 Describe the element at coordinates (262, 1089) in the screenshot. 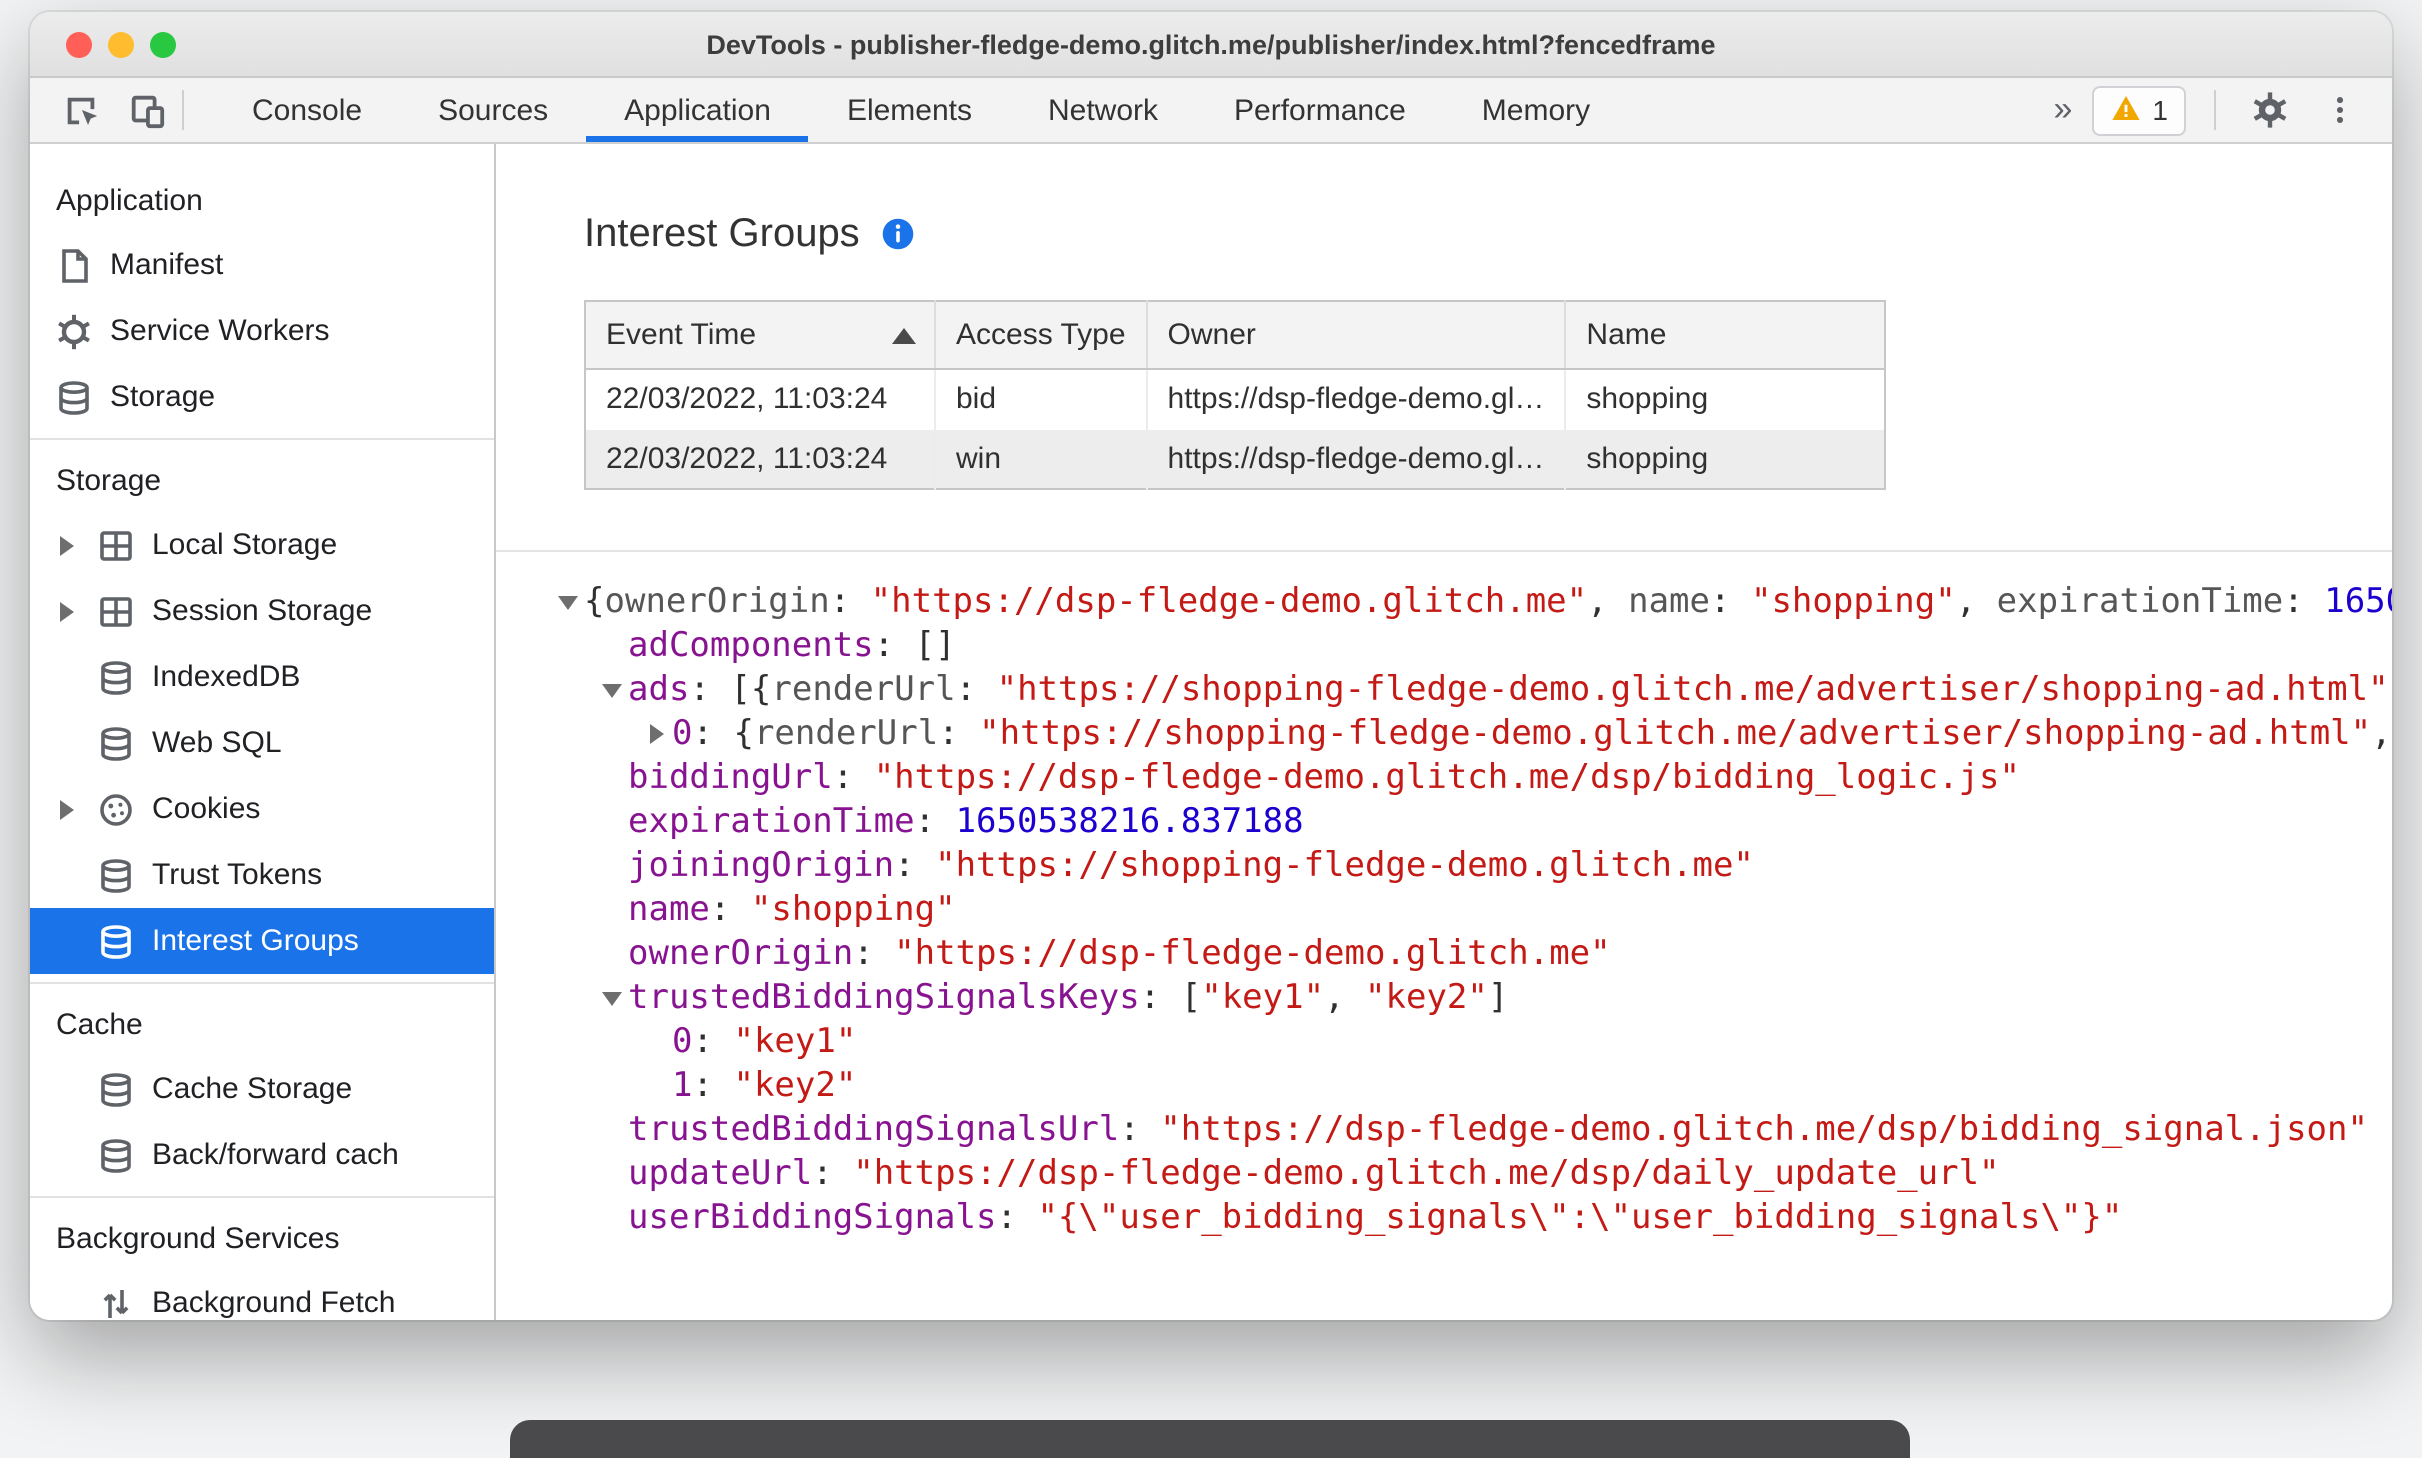

I see `sidebar-item-cache-storage: Cache Storage` at that location.